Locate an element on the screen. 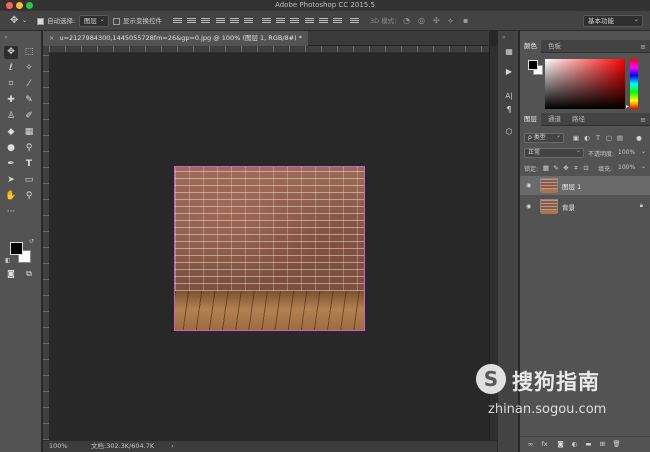 This screenshot has height=452, width=650. gradient-tool-icon: ▦ is located at coordinates (29, 132).